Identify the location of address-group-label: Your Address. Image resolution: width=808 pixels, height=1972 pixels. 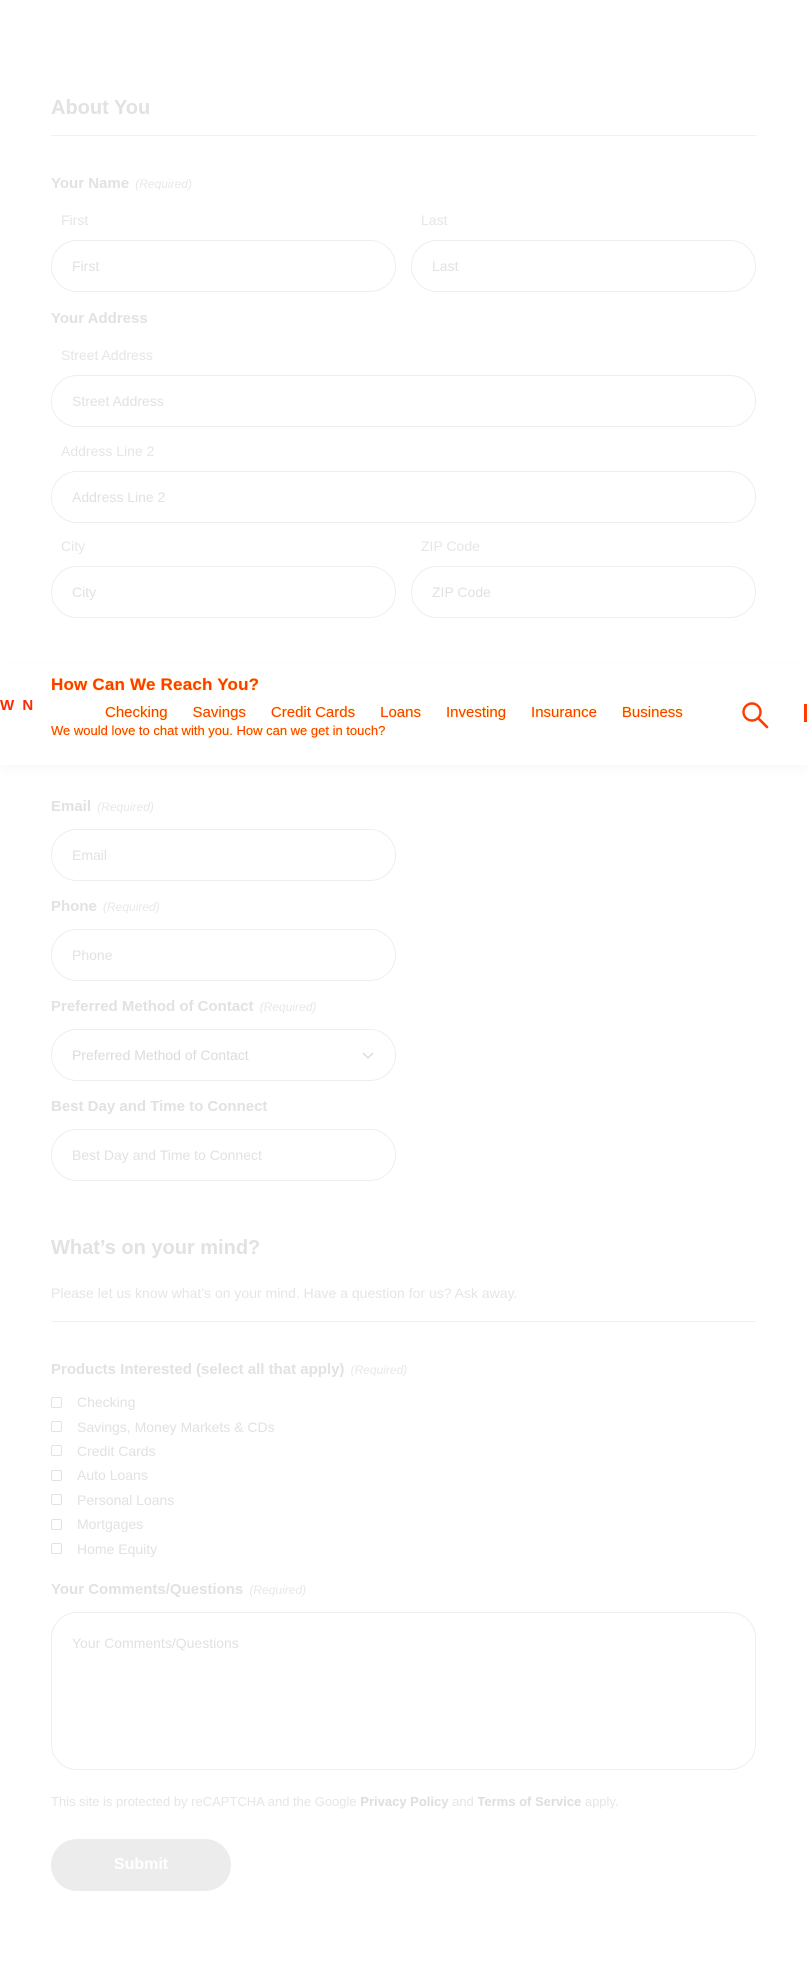
(99, 318).